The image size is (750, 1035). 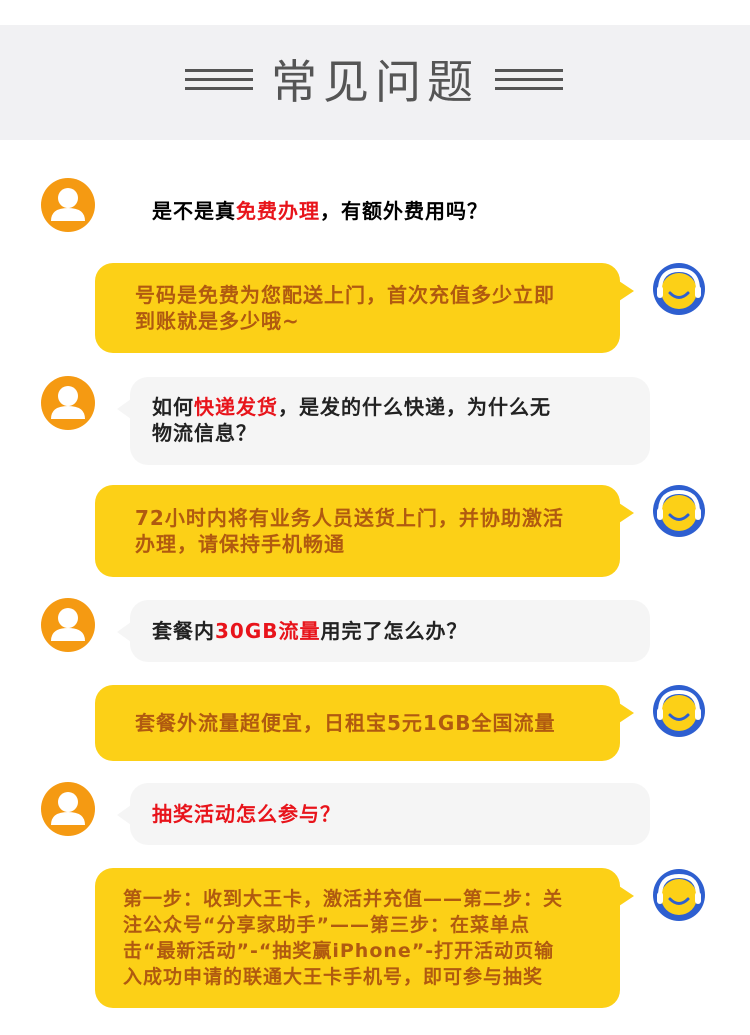 I want to click on lines-decoration-icon, so click(x=529, y=79).